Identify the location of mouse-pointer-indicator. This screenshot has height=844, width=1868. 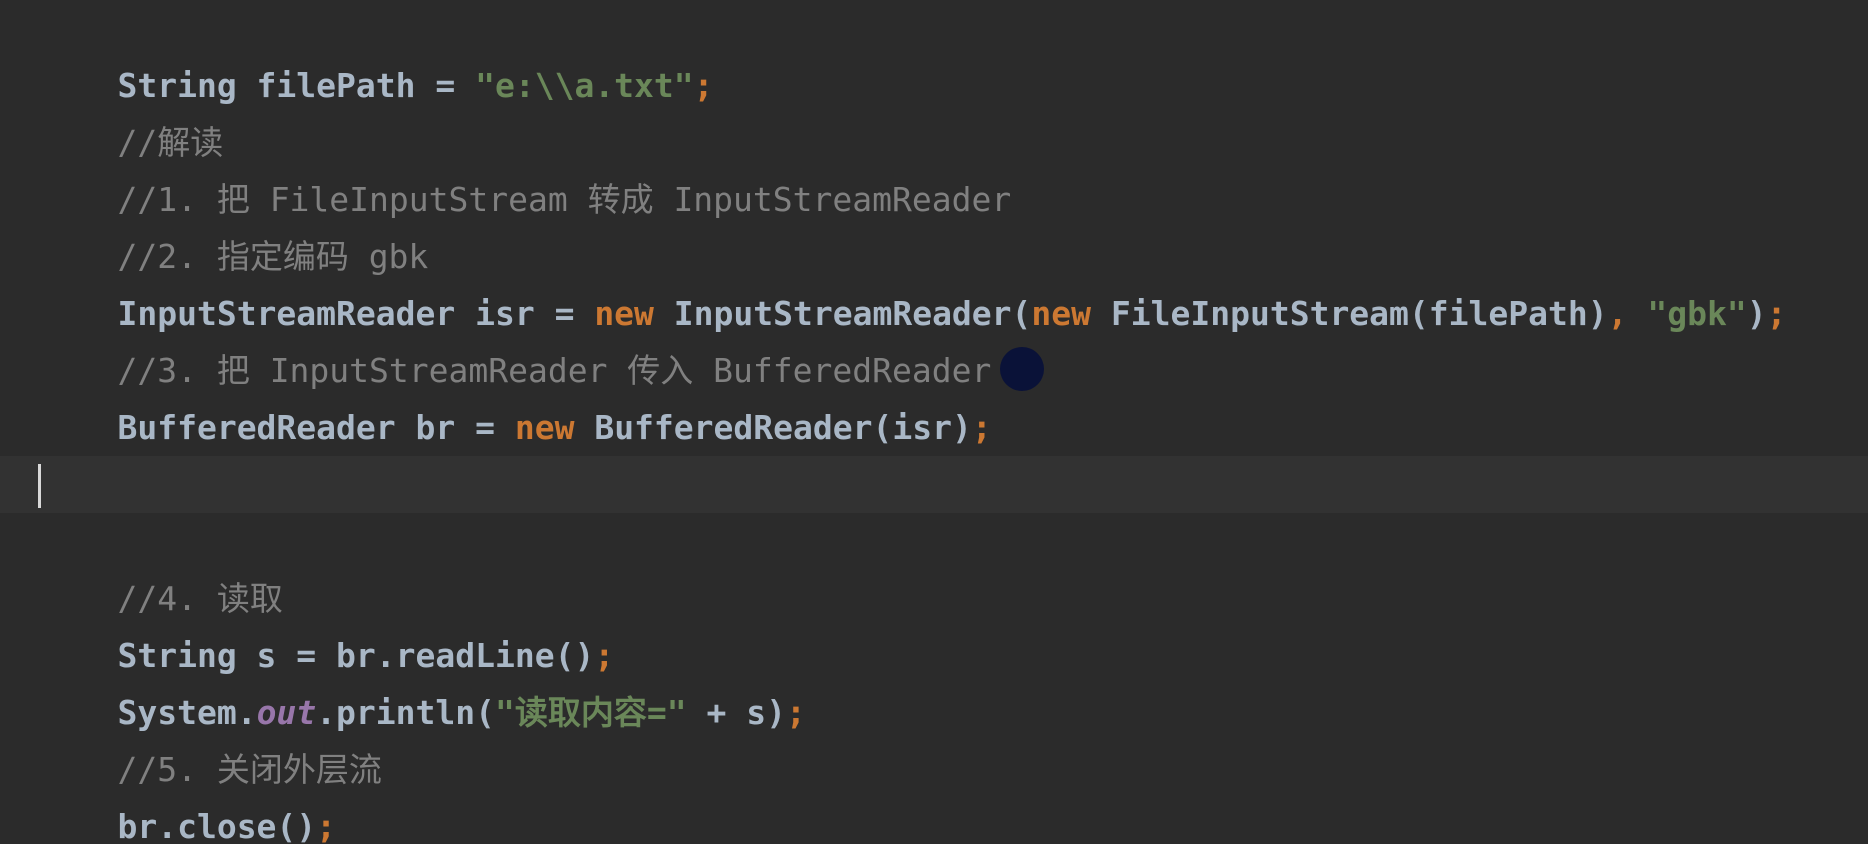
(1022, 369).